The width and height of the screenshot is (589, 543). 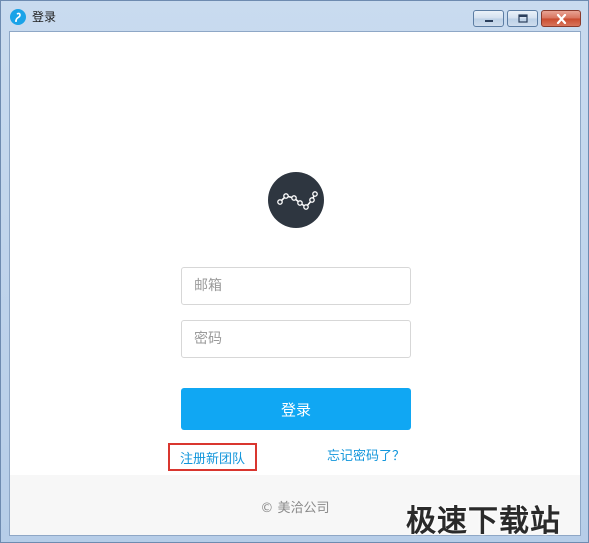 I want to click on app-logo-icon, so click(x=18, y=17).